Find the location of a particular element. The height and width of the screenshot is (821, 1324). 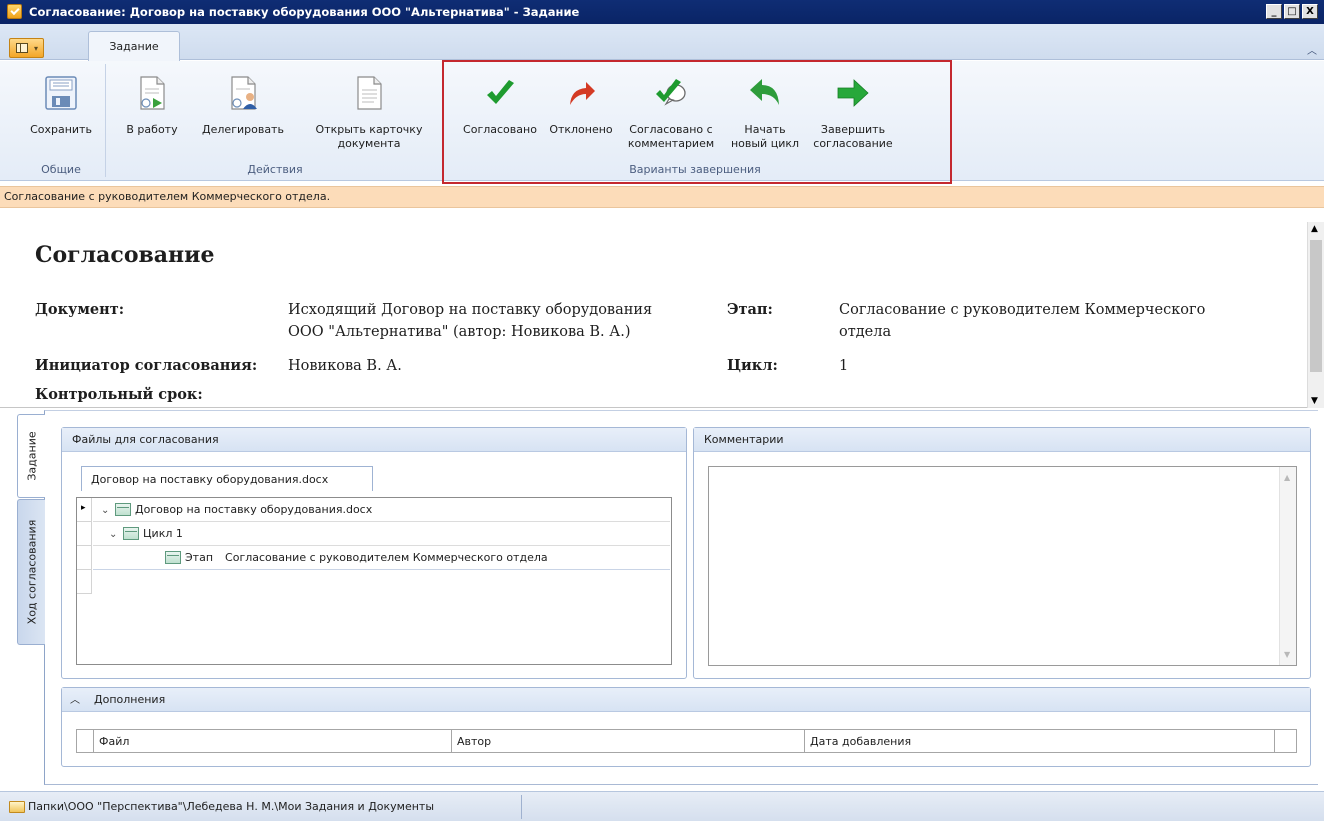

save-label: Сохранить is located at coordinates (61, 129).